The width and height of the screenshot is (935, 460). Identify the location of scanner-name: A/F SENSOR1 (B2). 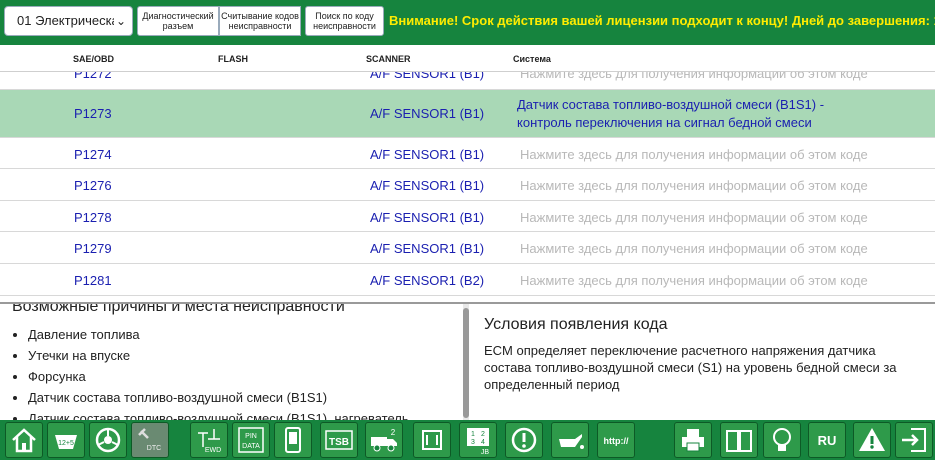
(427, 280).